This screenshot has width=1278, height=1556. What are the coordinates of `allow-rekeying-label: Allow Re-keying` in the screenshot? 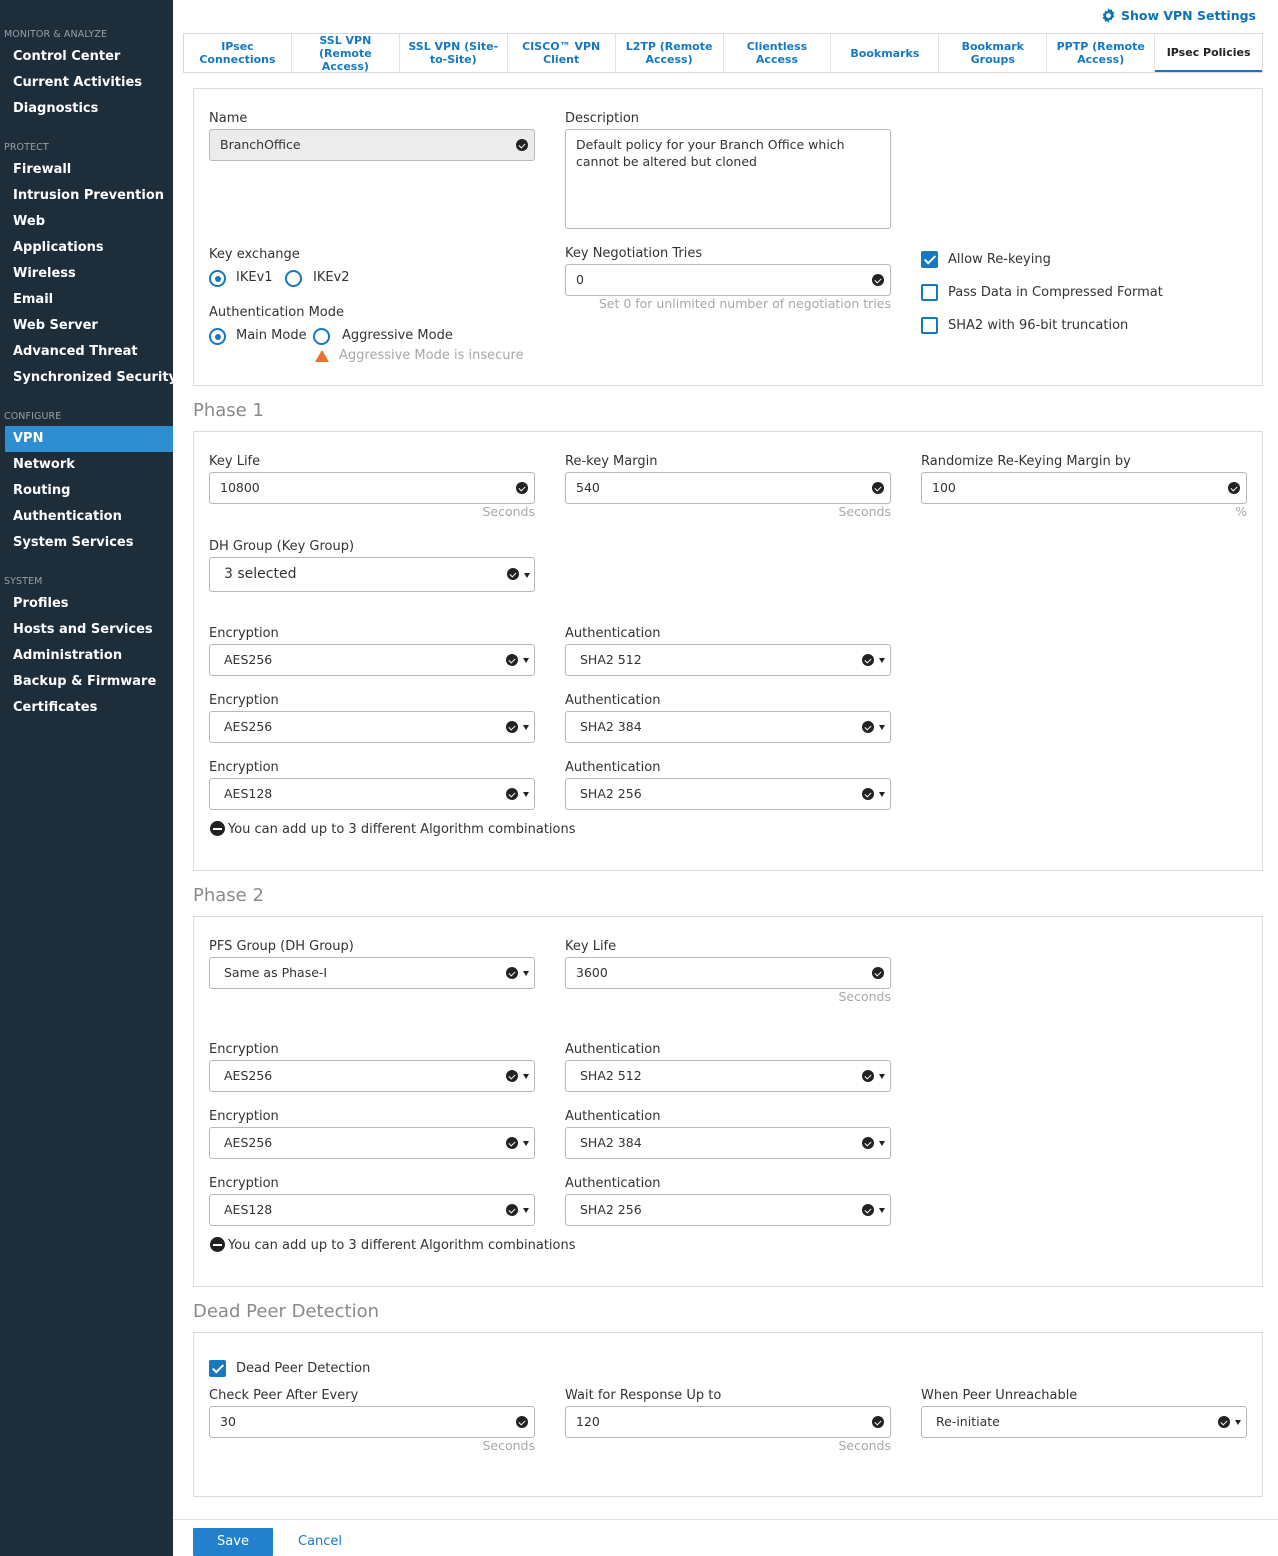 It's located at (999, 259).